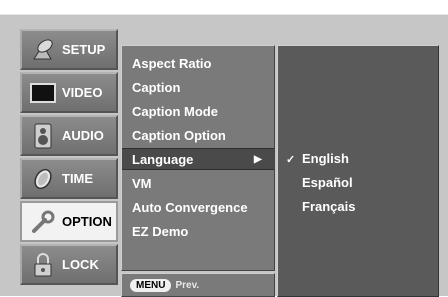 The width and height of the screenshot is (448, 297). I want to click on sidebar-item-option: OPTION, so click(69, 221).